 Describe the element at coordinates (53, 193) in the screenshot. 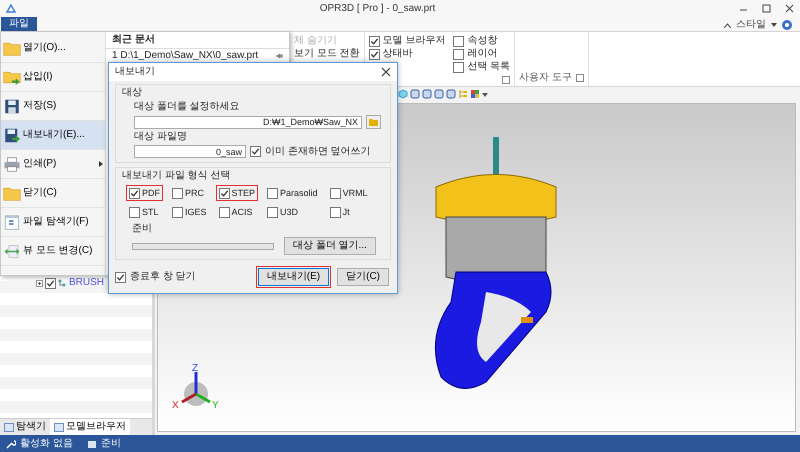

I see `menu-item: 닫기(C)` at that location.